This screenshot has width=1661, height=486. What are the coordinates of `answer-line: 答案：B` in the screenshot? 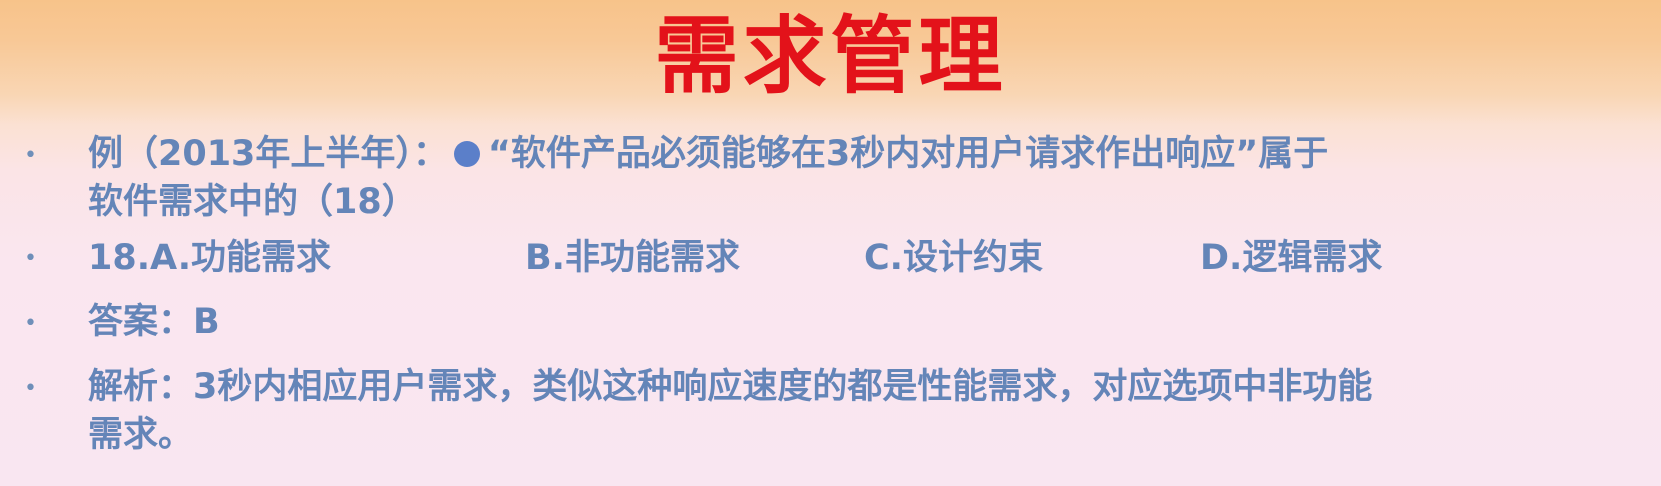 It's located at (154, 322).